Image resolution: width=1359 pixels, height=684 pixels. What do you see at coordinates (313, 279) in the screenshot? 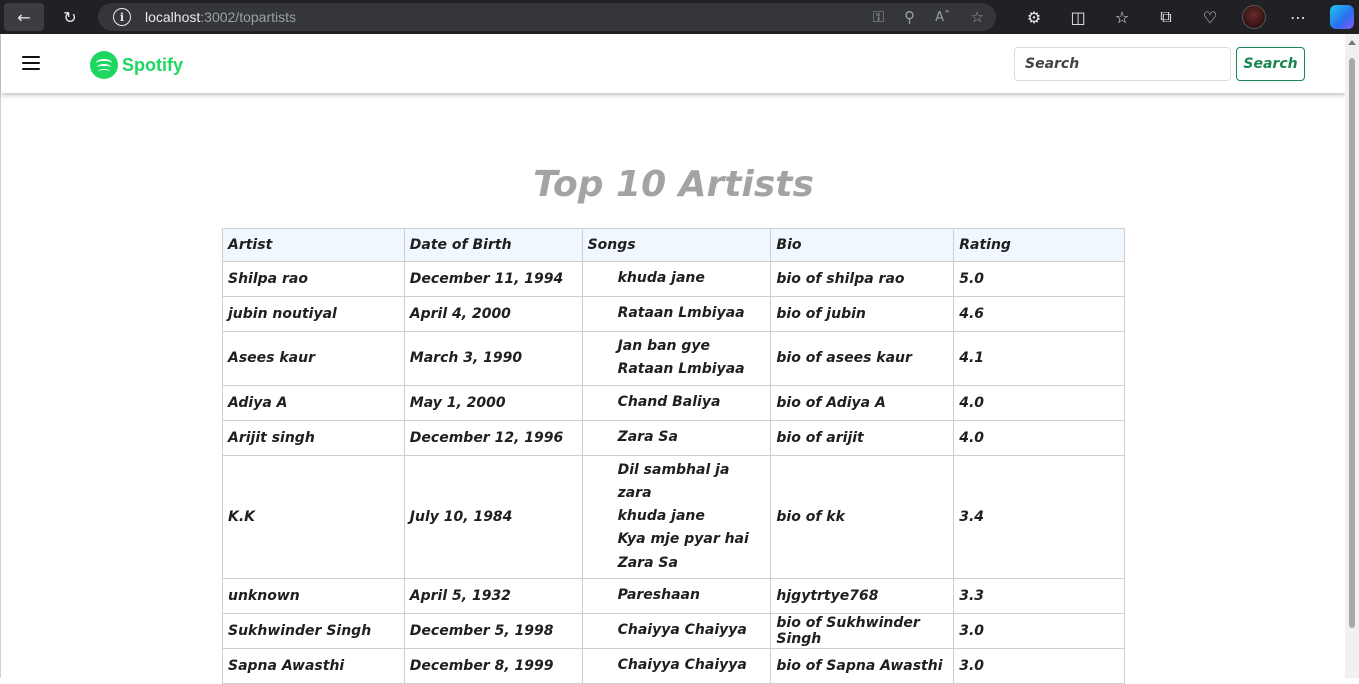
I see `cell-artist: Shilpa rao` at bounding box center [313, 279].